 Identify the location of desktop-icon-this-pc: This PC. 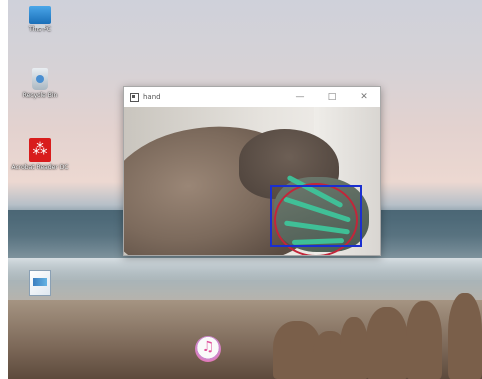
(40, 19).